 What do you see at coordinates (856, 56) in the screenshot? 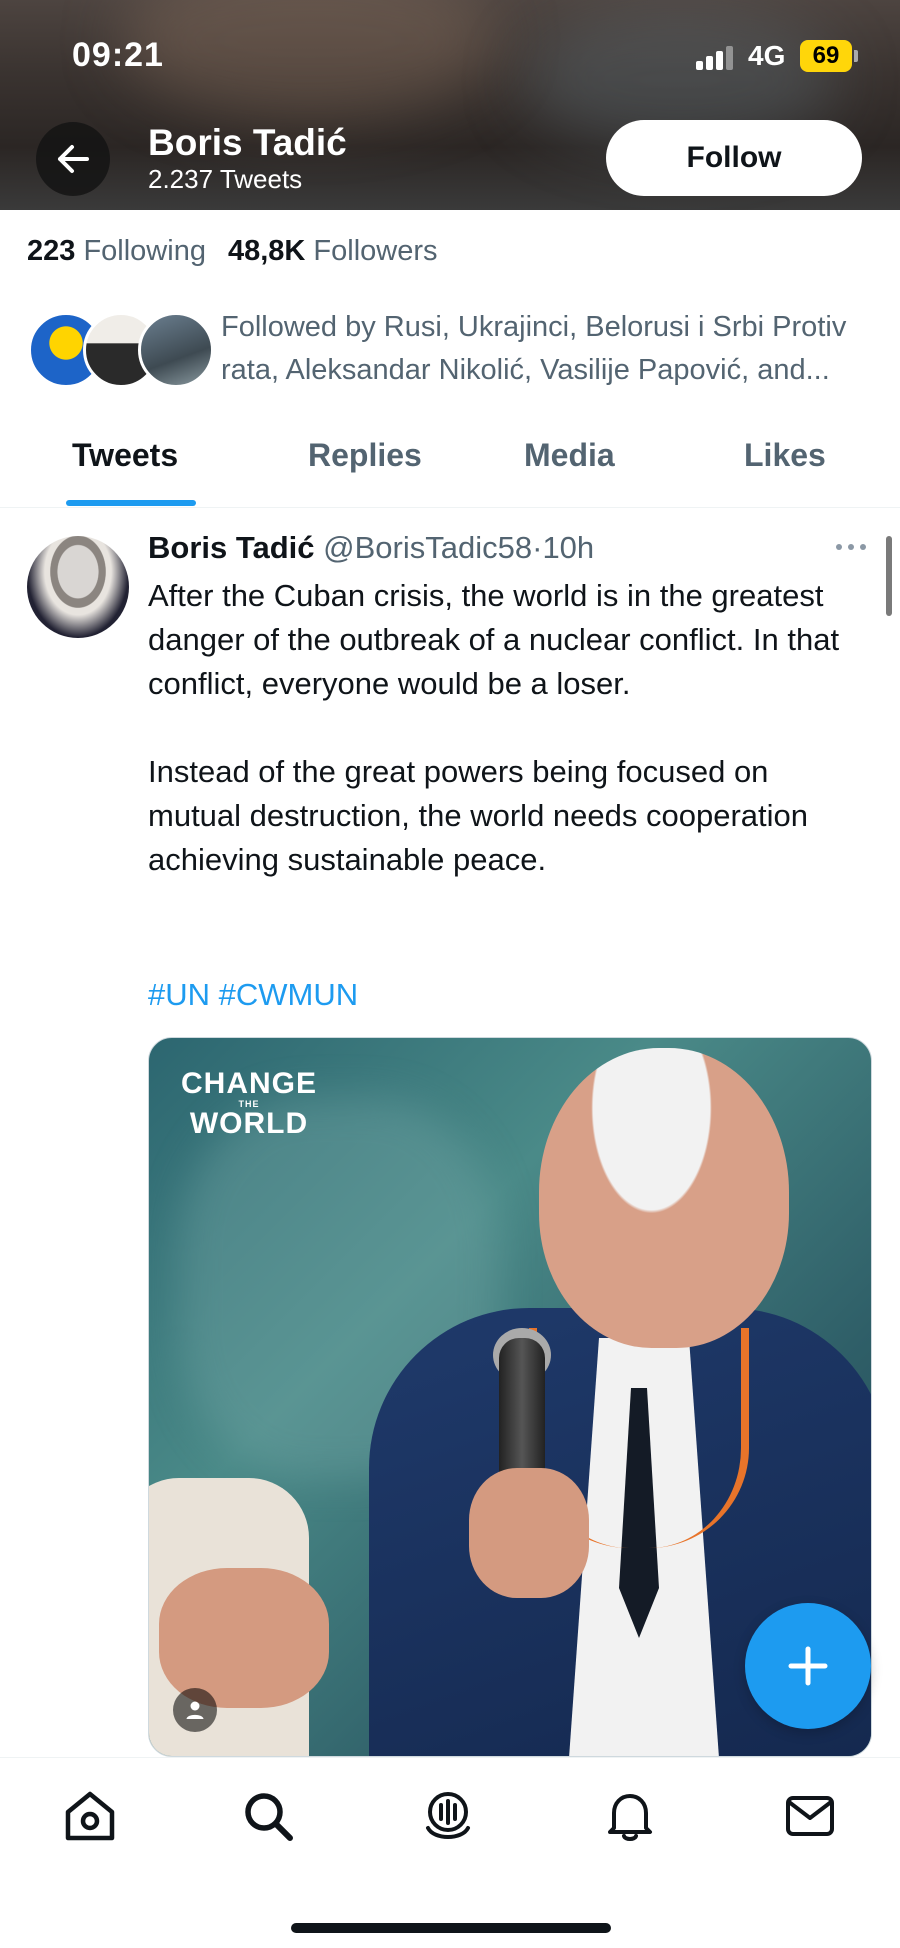
I see `battery-tip` at bounding box center [856, 56].